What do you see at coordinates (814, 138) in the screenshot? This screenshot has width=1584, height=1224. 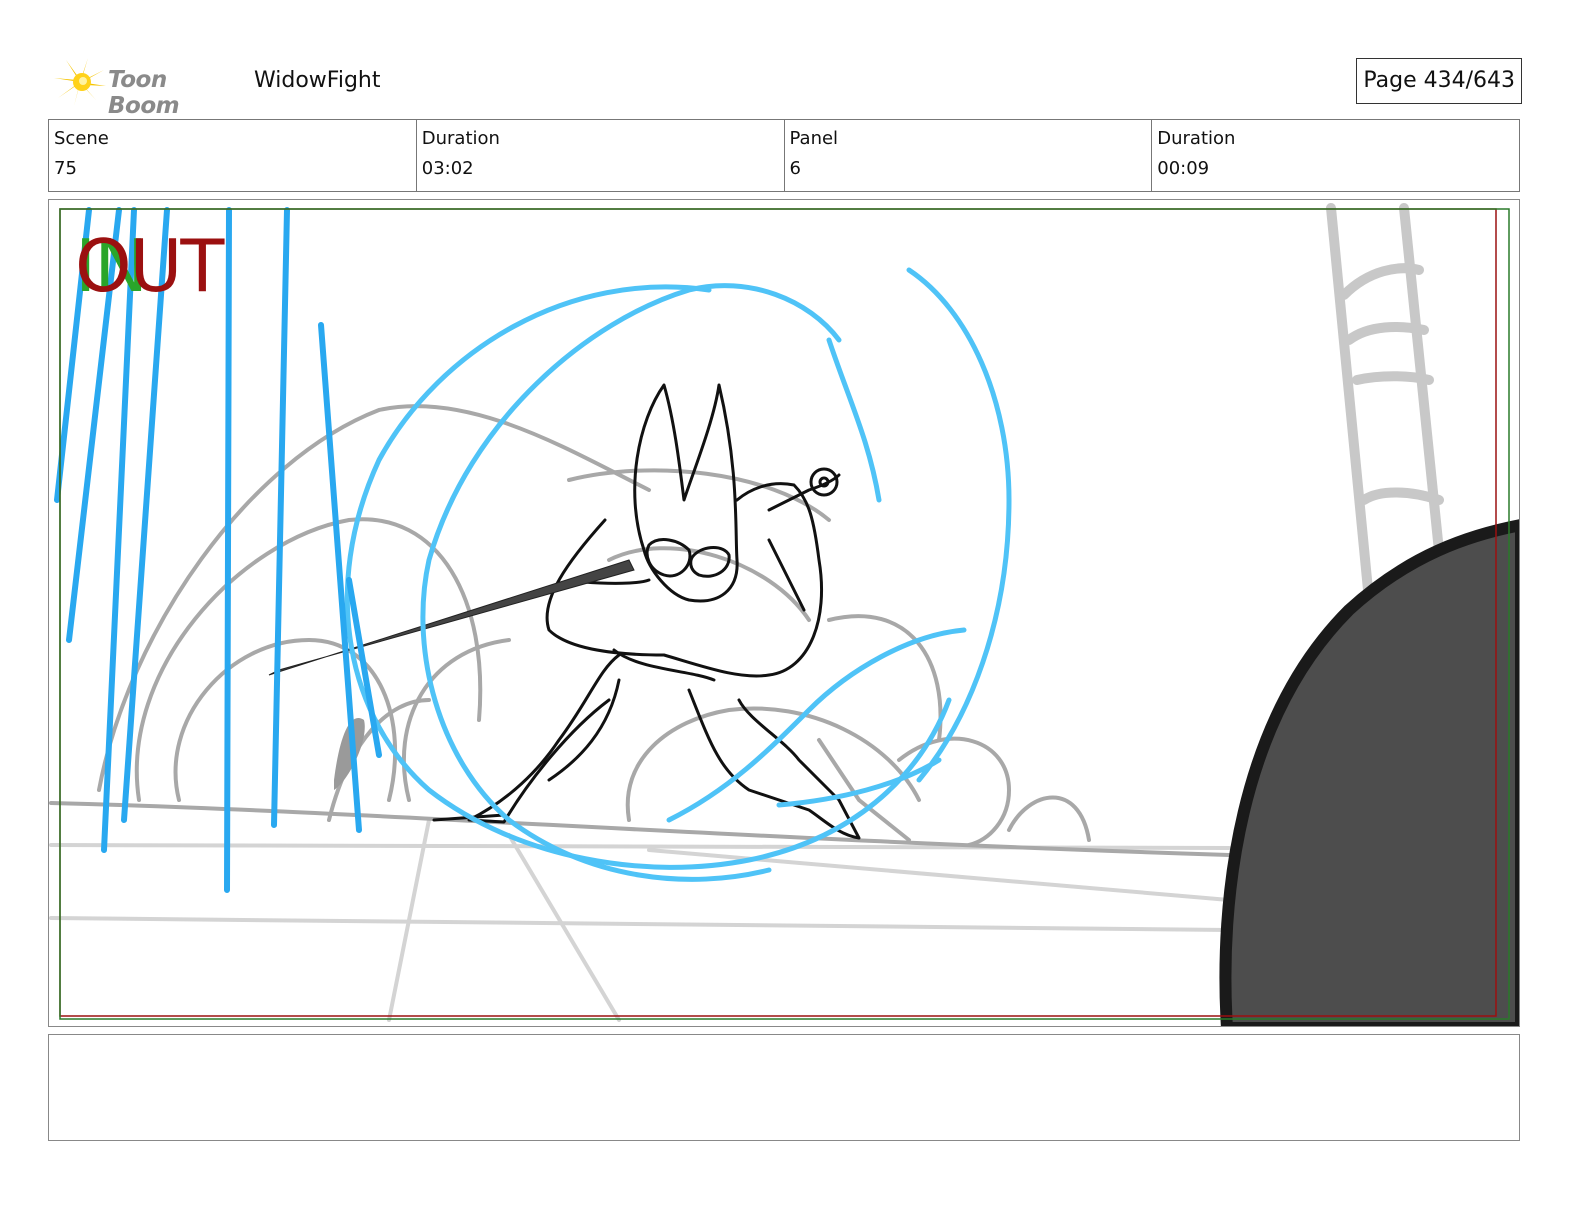 I see `panel-label: Panel` at bounding box center [814, 138].